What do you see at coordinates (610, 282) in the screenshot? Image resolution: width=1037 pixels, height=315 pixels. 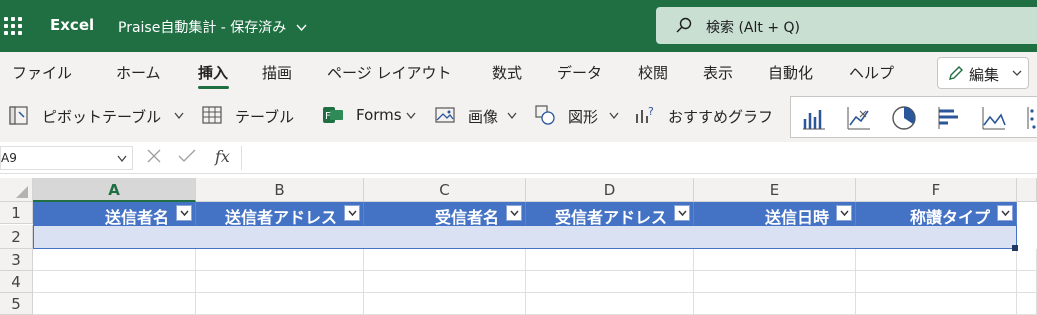 I see `cell-d4` at bounding box center [610, 282].